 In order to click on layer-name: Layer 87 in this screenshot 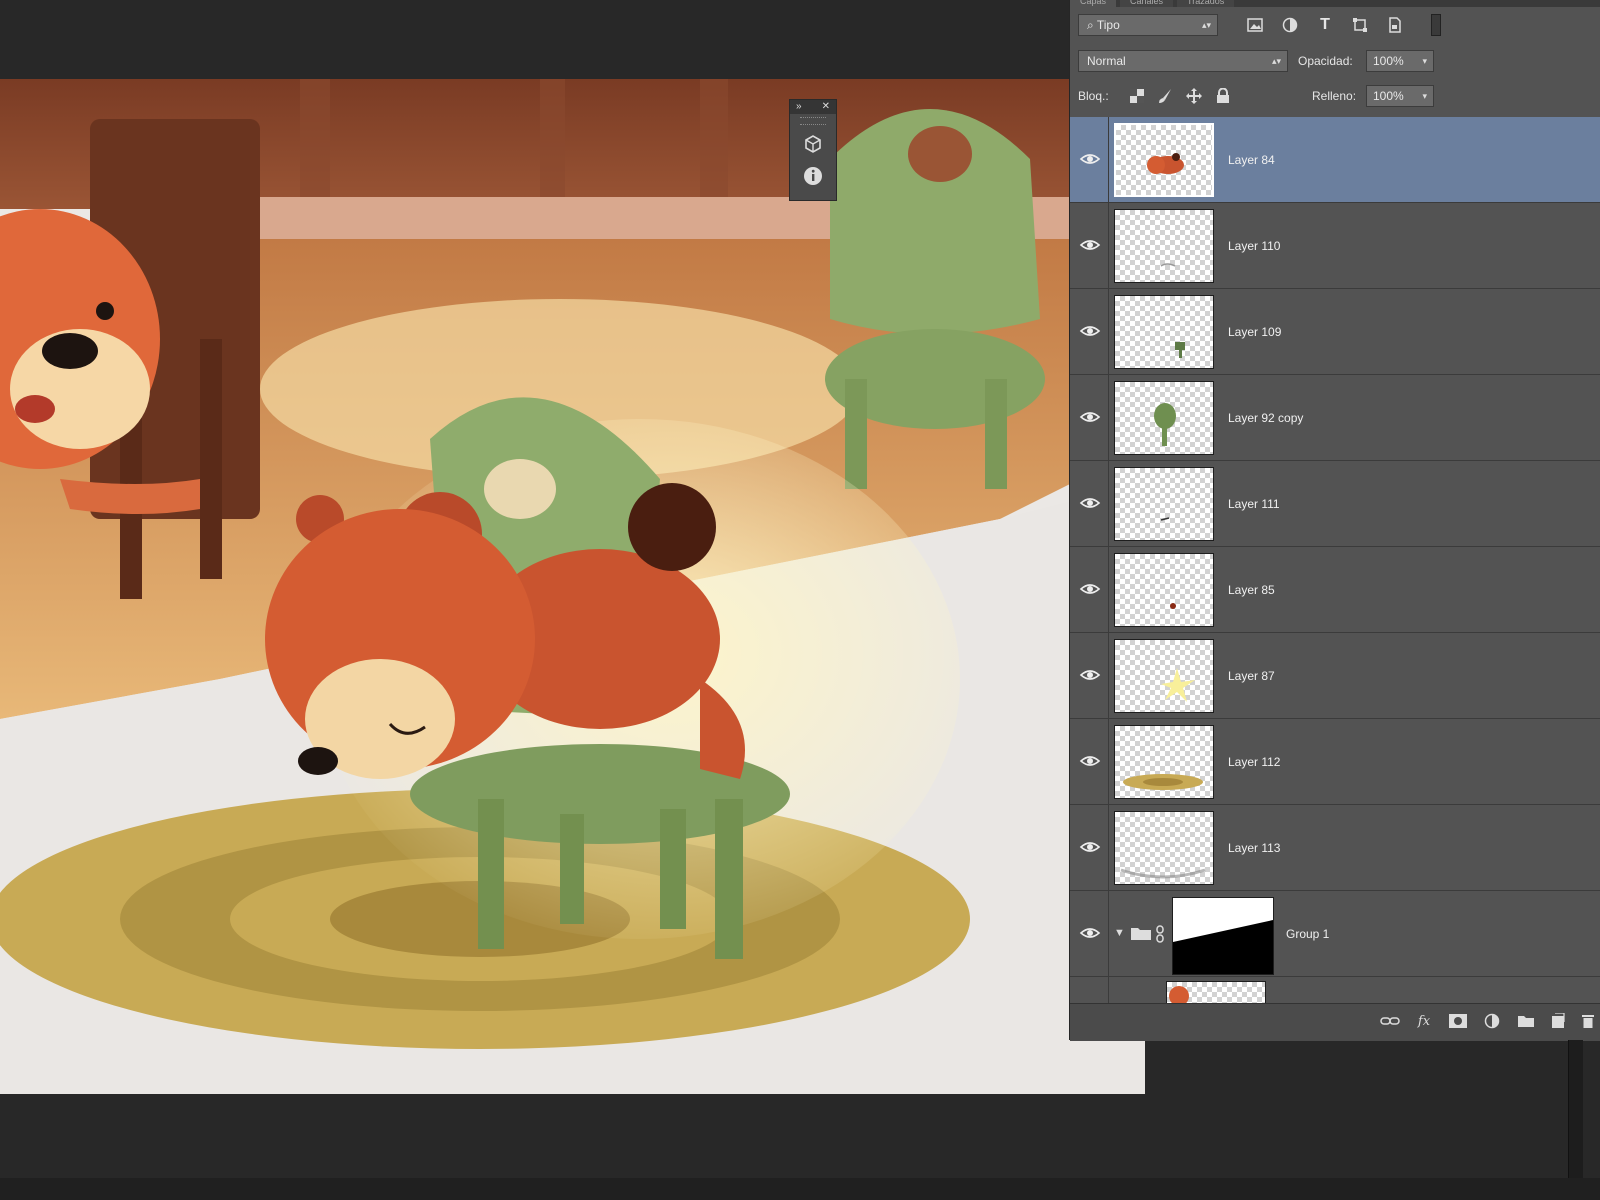, I will do `click(1251, 676)`.